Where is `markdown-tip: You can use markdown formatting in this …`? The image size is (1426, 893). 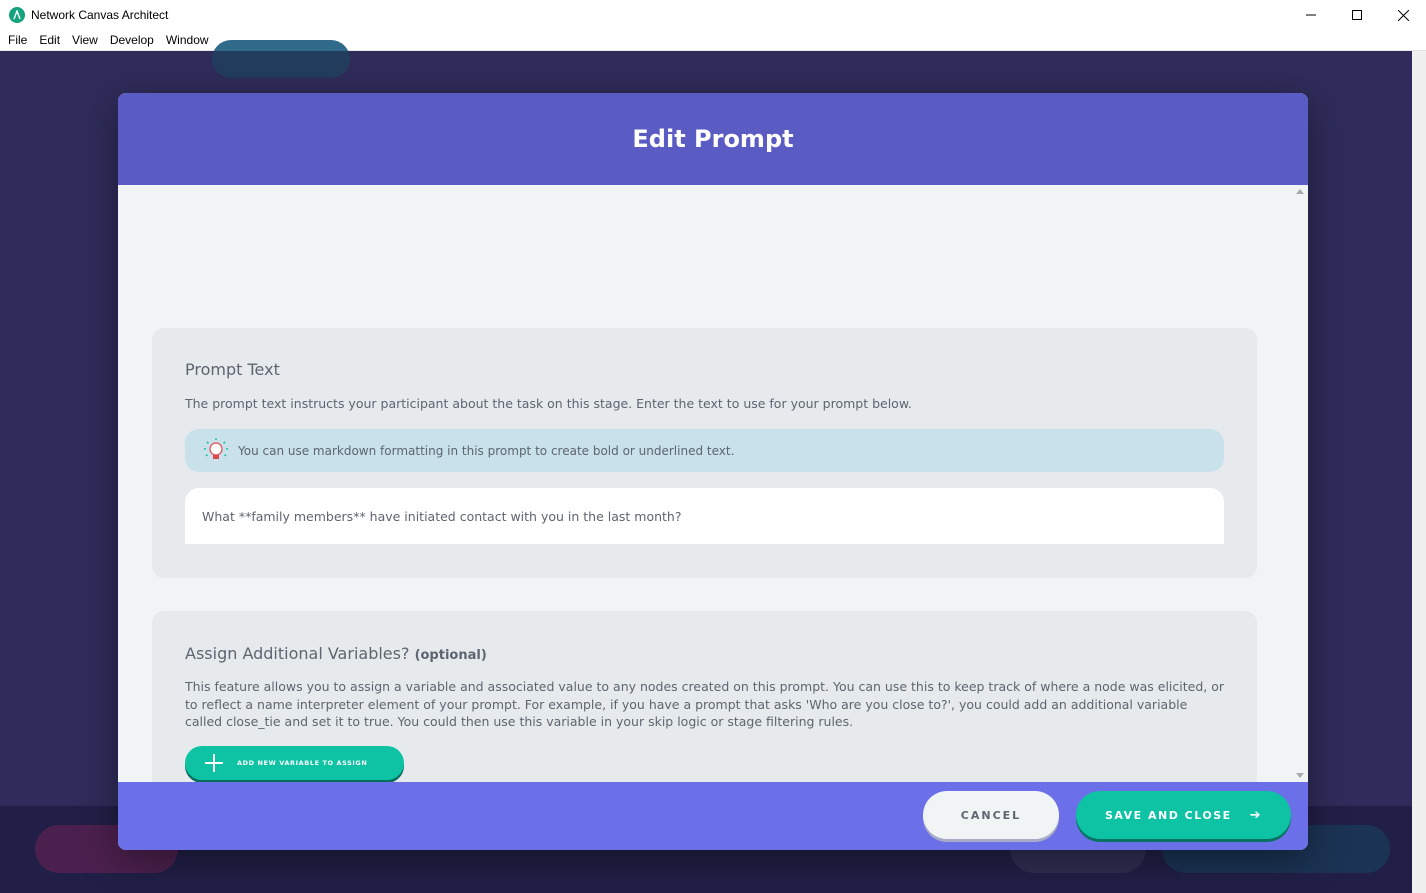 markdown-tip: You can use markdown formatting in this … is located at coordinates (704, 450).